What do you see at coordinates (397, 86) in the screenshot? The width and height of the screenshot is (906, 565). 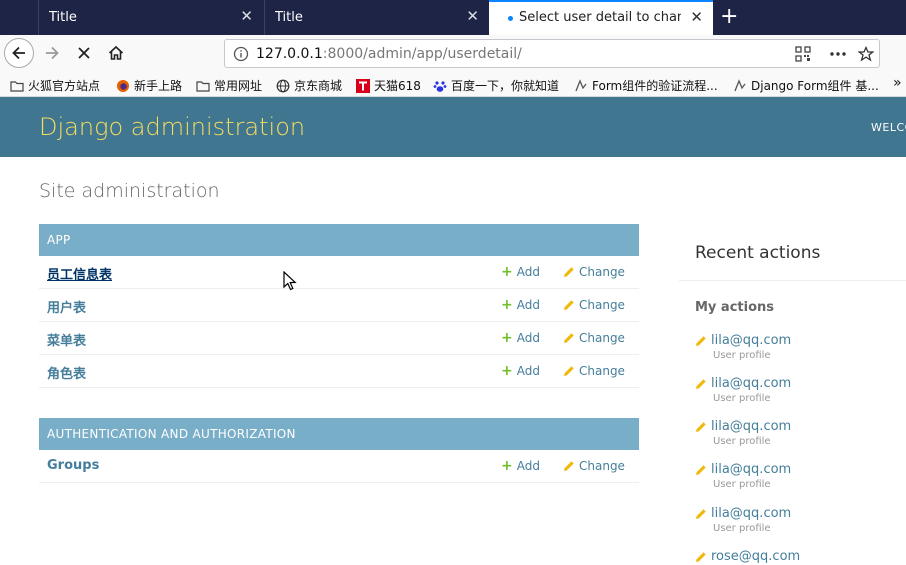 I see `bookmark-label: 天猫618` at bounding box center [397, 86].